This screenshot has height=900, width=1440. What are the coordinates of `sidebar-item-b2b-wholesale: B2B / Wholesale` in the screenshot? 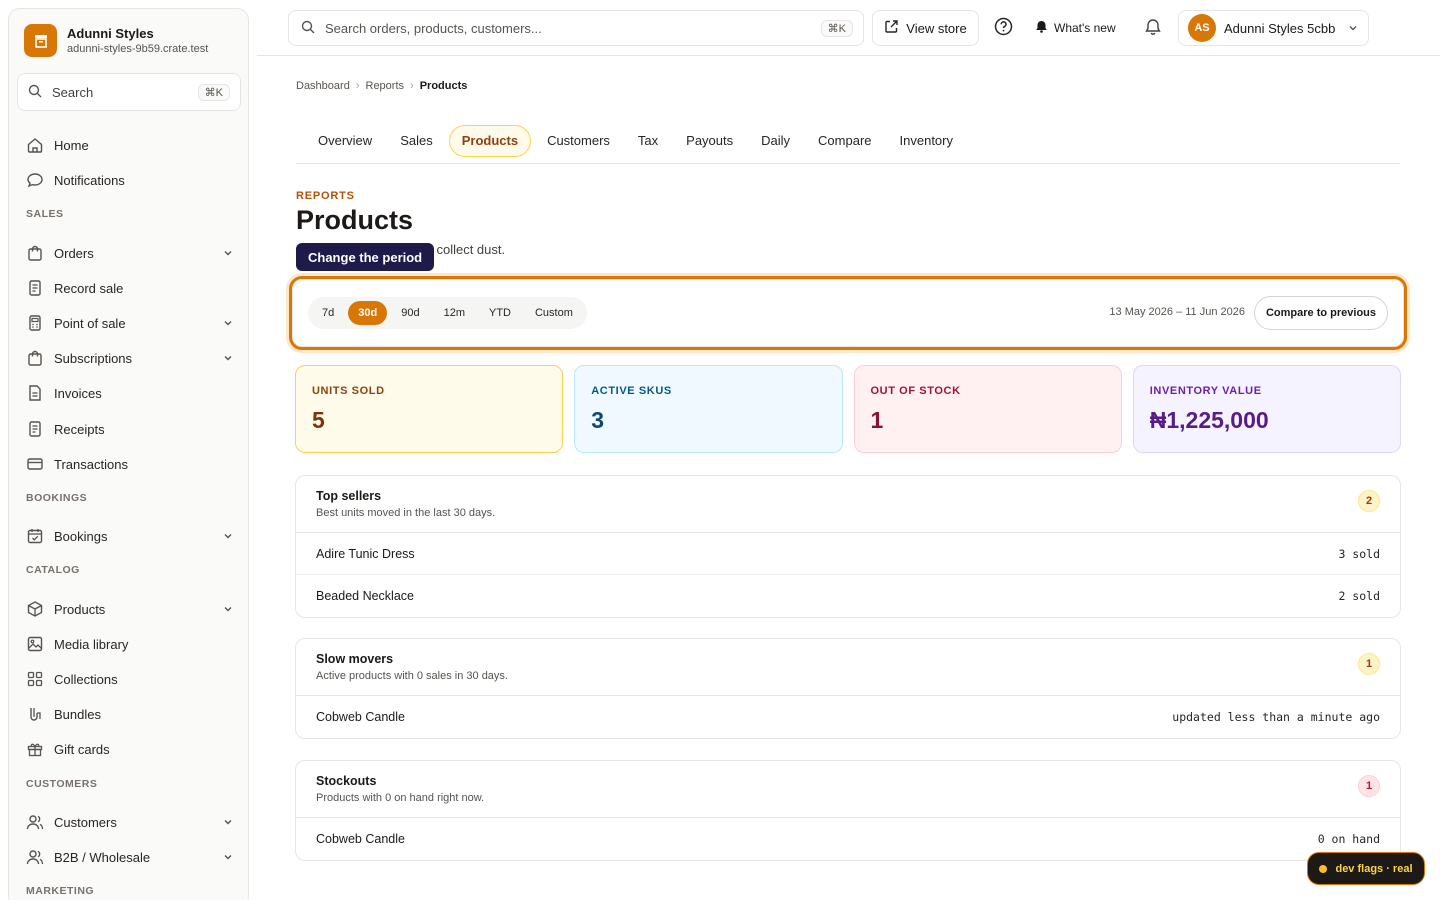 It's located at (130, 857).